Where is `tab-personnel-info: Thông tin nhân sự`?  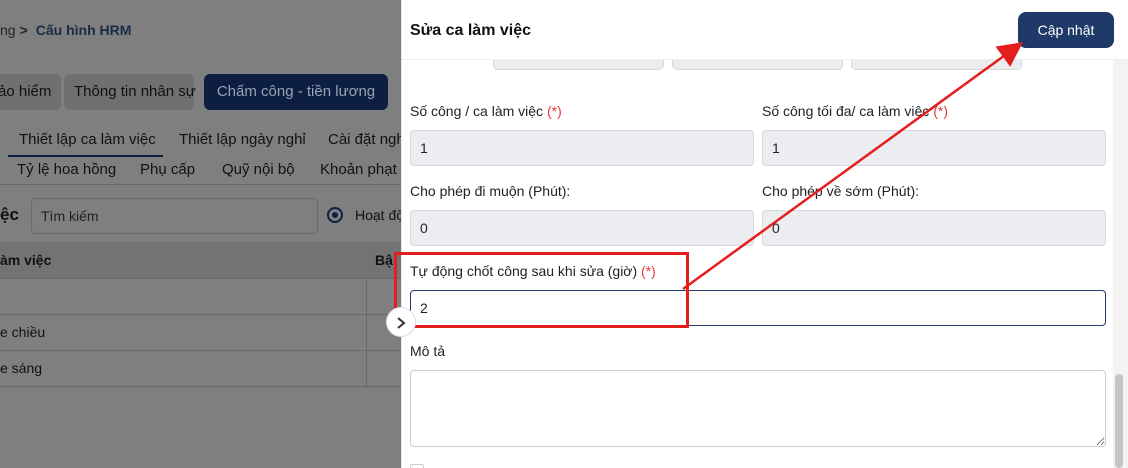
tab-personnel-info: Thông tin nhân sự is located at coordinates (130, 92).